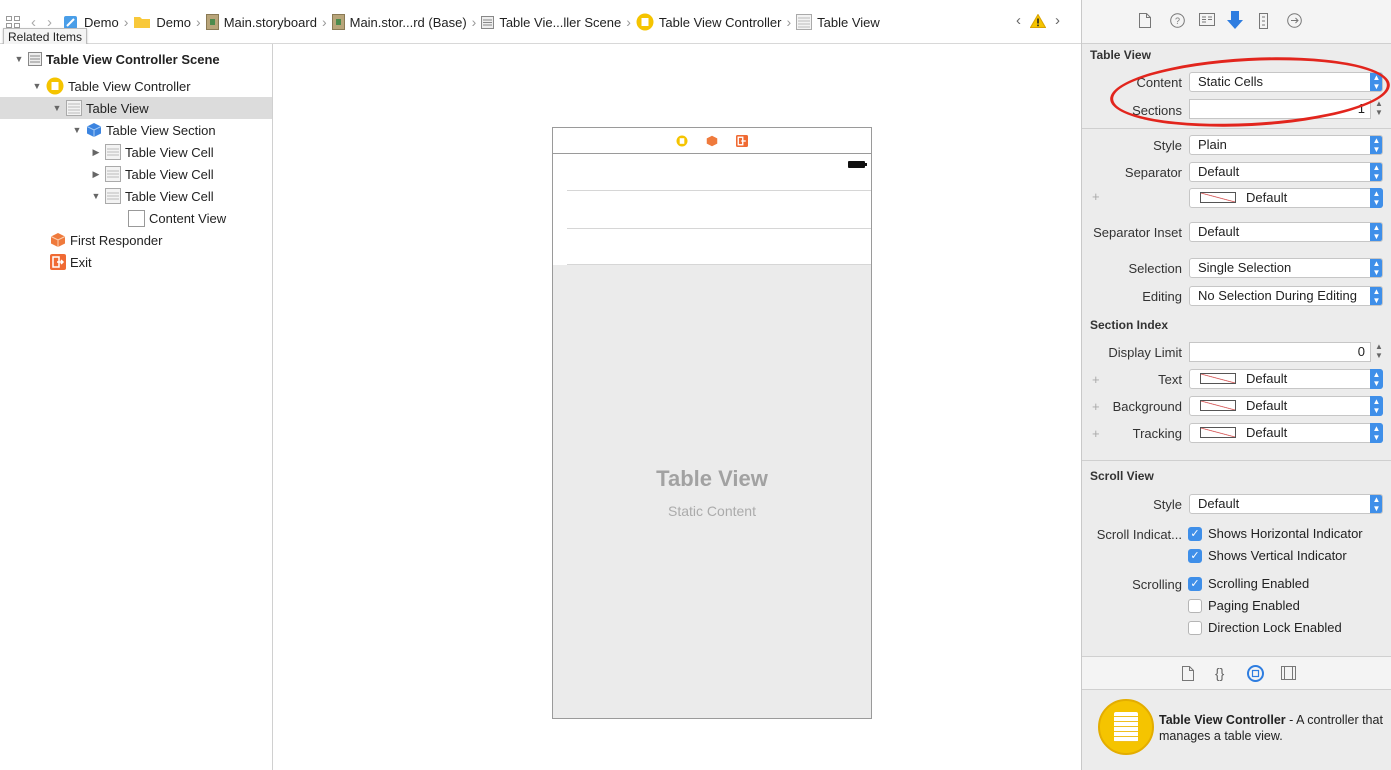 This screenshot has height=770, width=1391. Describe the element at coordinates (136, 196) in the screenshot. I see `outline-item-cell: ▼ Table View Cell` at that location.